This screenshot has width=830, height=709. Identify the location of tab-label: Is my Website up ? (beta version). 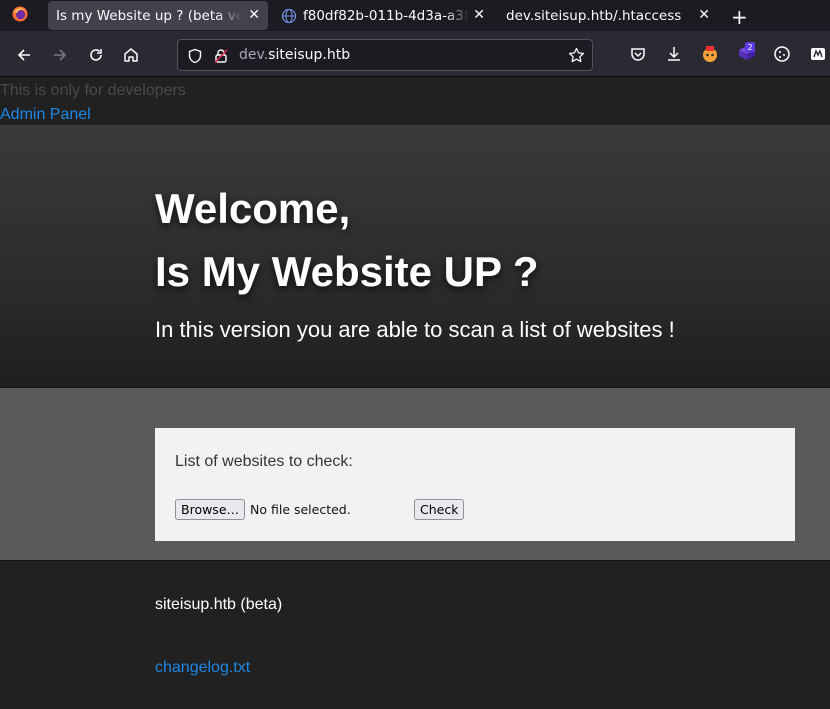
(149, 15).